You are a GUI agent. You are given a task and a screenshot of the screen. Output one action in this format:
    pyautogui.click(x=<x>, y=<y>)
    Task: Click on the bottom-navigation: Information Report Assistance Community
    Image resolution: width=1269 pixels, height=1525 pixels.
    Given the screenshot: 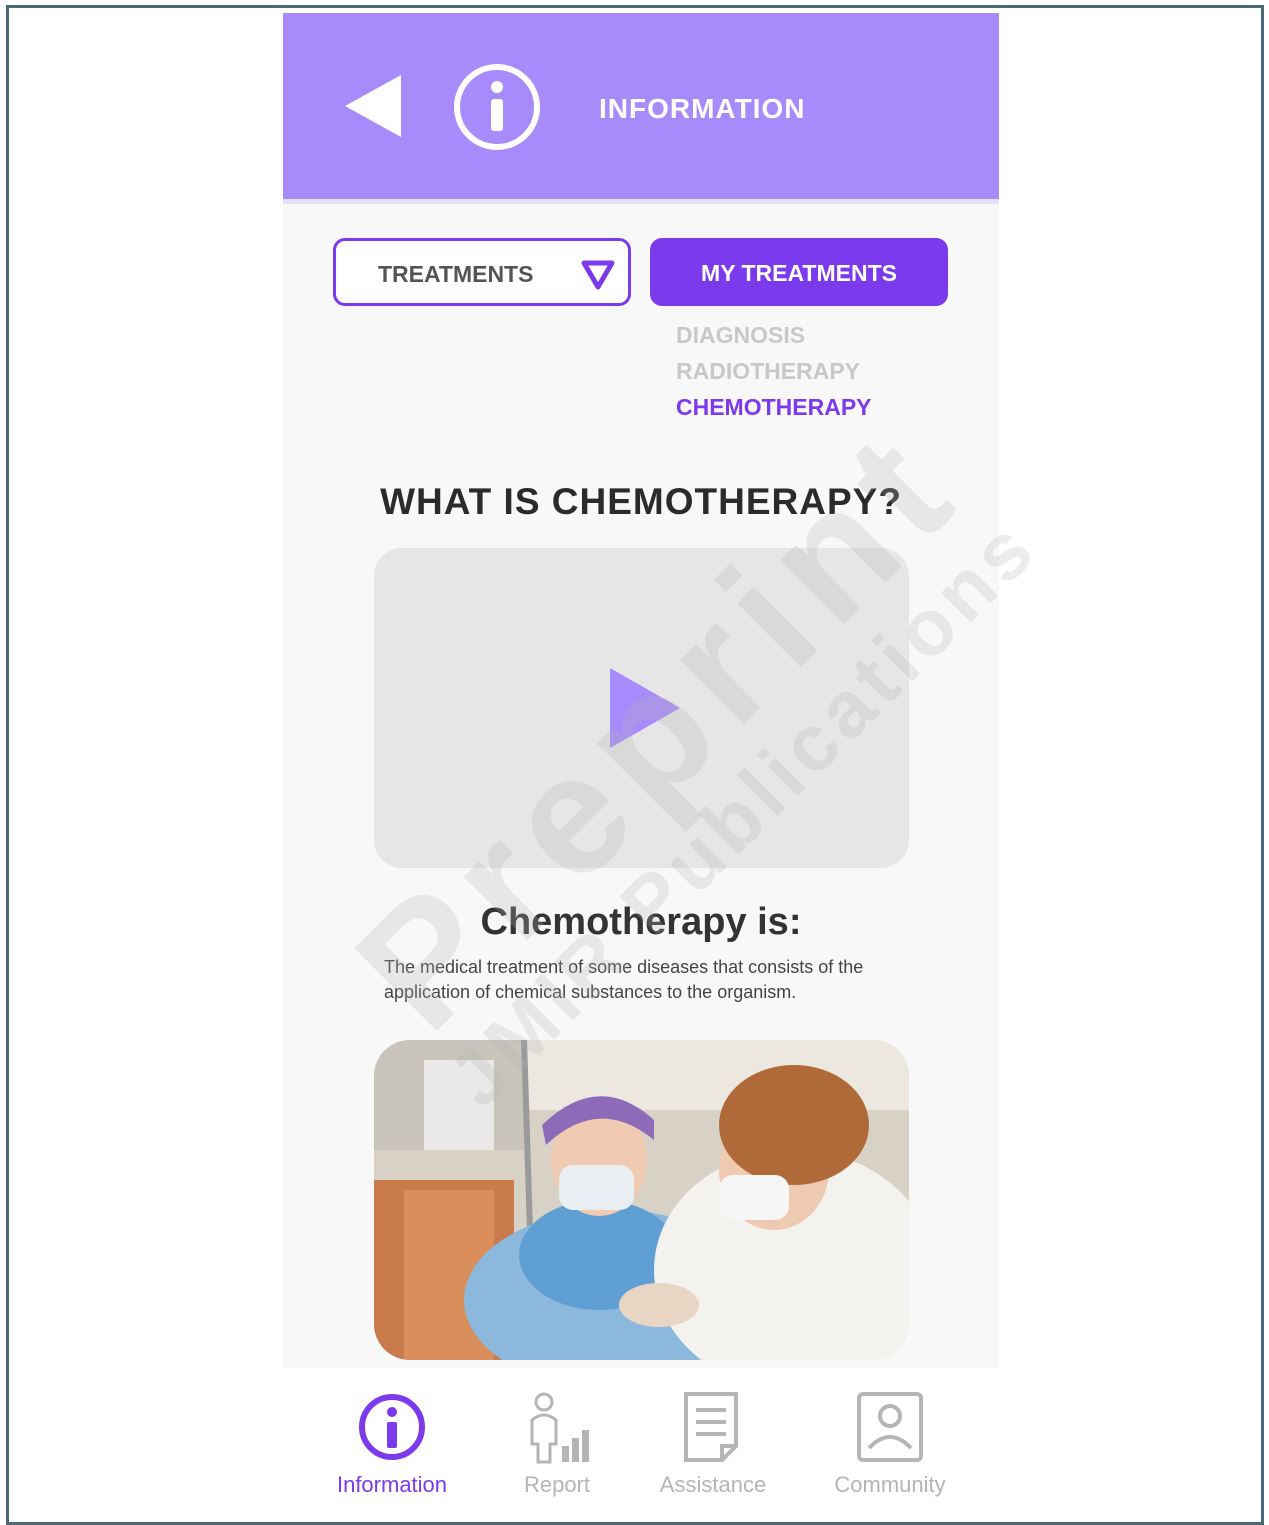 What is the action you would take?
    pyautogui.click(x=641, y=1441)
    